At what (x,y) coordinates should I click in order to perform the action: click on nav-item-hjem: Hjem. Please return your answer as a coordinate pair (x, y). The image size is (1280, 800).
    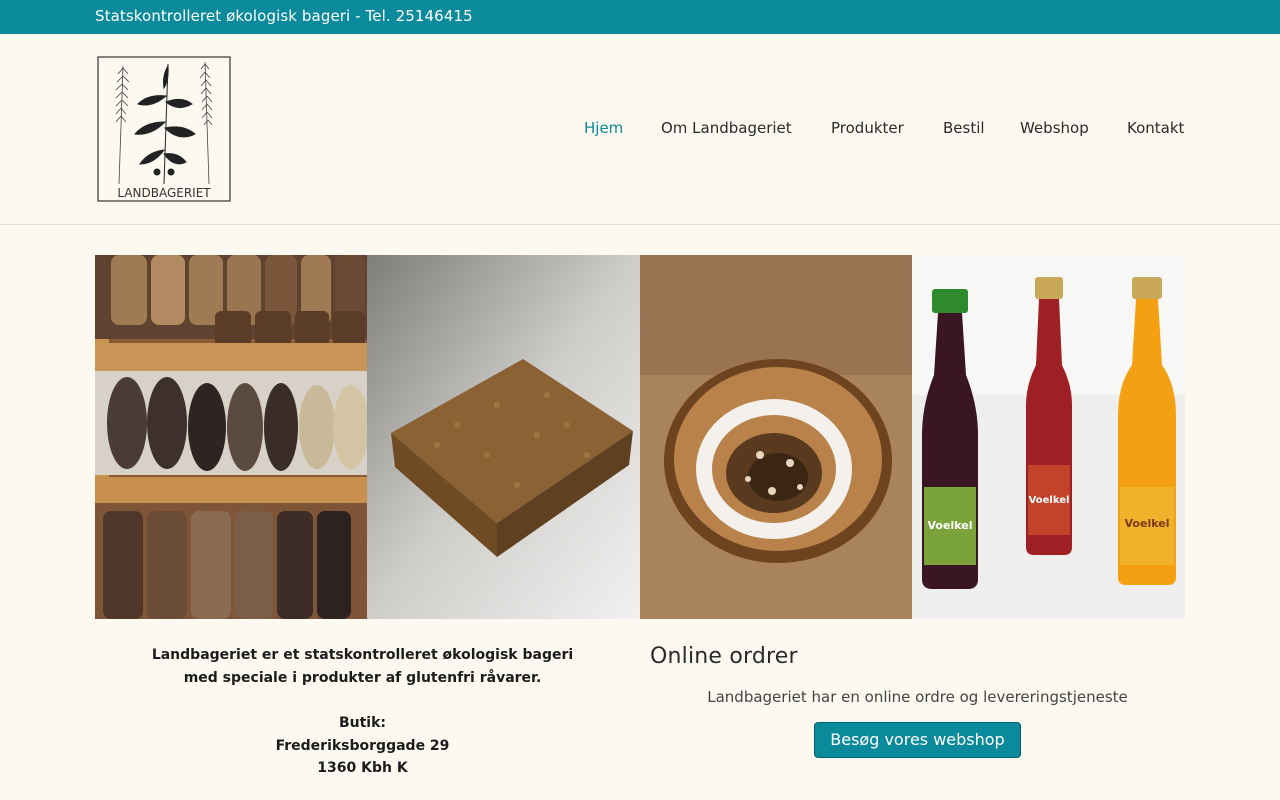
    Looking at the image, I should click on (603, 128).